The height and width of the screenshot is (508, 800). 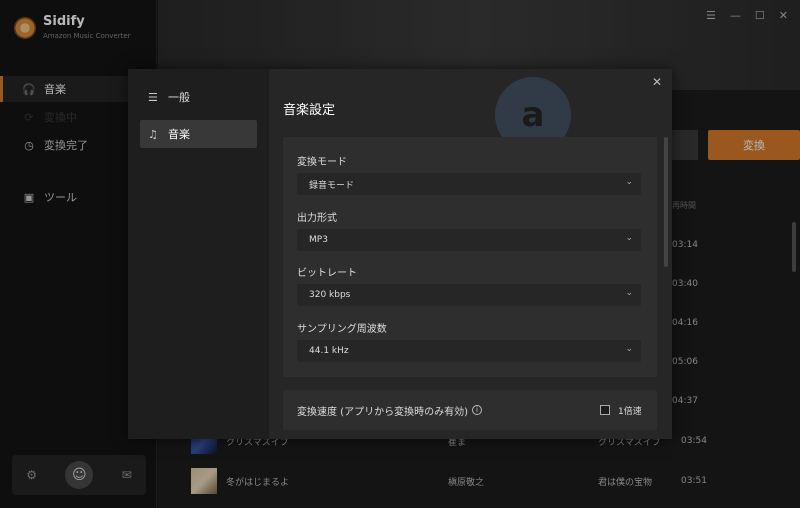 What do you see at coordinates (630, 412) in the screenshot?
I see `speed-option-label: 1倍速` at bounding box center [630, 412].